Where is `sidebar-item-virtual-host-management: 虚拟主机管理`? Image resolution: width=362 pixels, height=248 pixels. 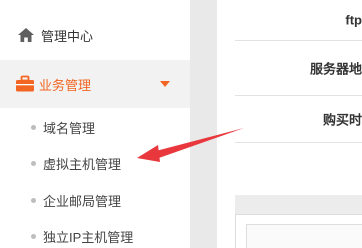 sidebar-item-virtual-host-management: 虚拟主机管理 is located at coordinates (95, 163).